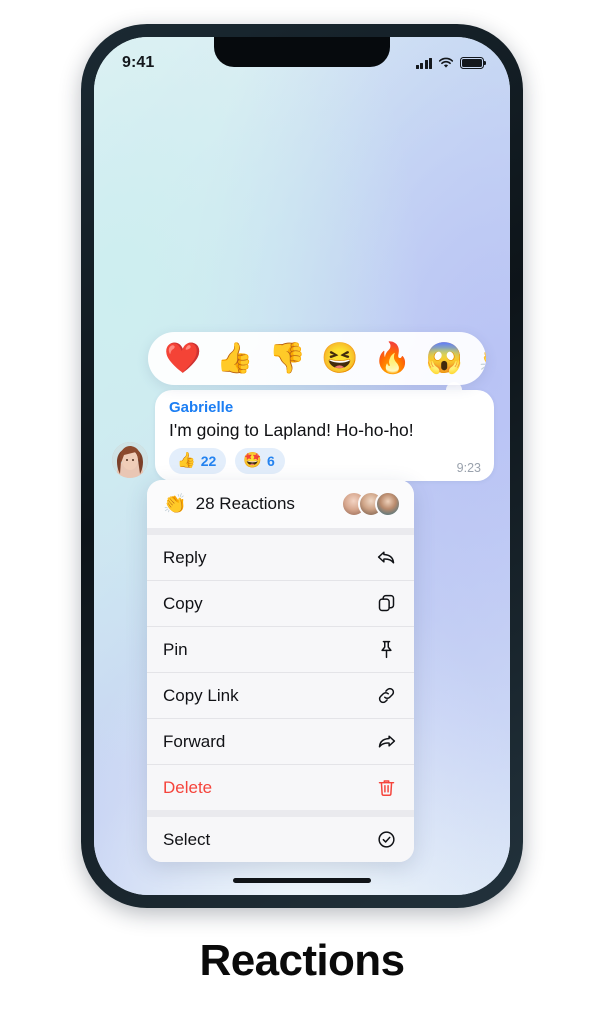 The width and height of the screenshot is (604, 1024). What do you see at coordinates (245, 503) in the screenshot?
I see `reactions-summary-label: 28 Reactions` at bounding box center [245, 503].